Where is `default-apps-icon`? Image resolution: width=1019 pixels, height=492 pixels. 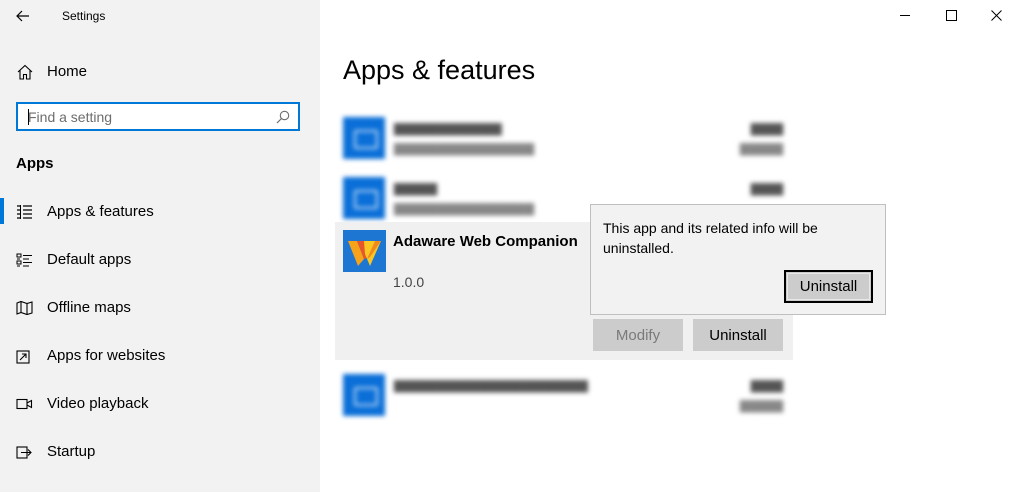
default-apps-icon is located at coordinates (24, 260).